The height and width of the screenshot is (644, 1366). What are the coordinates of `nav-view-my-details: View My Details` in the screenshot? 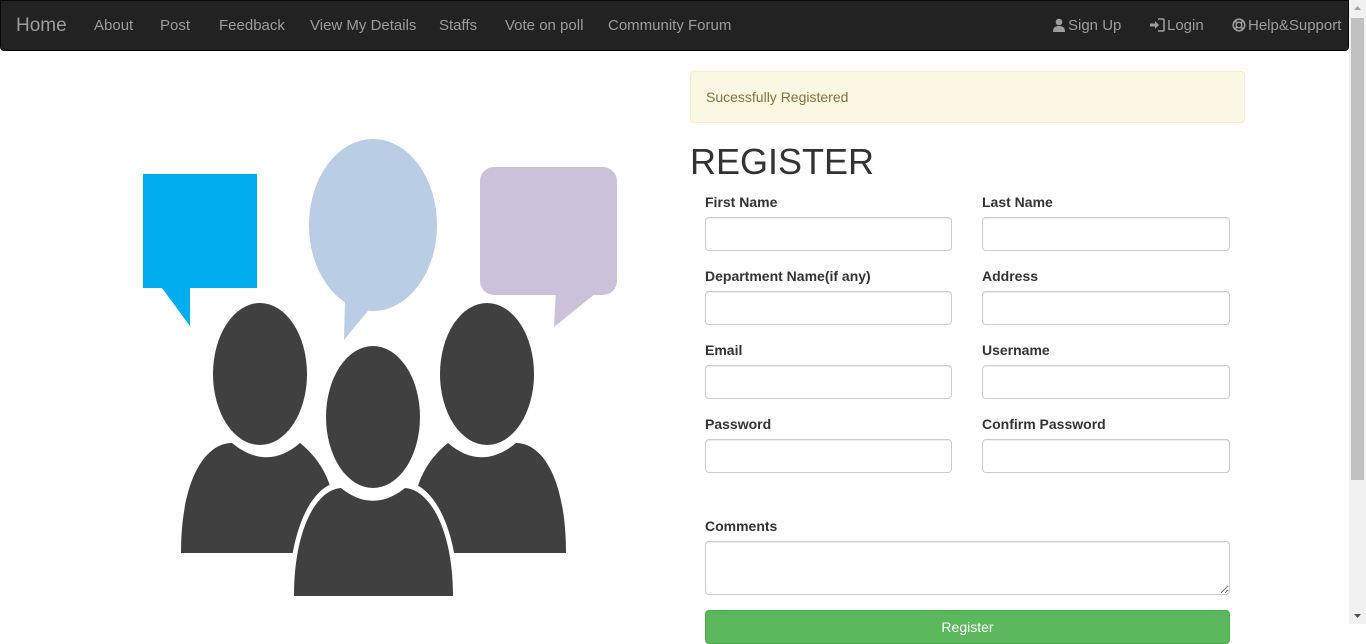 It's located at (363, 26).